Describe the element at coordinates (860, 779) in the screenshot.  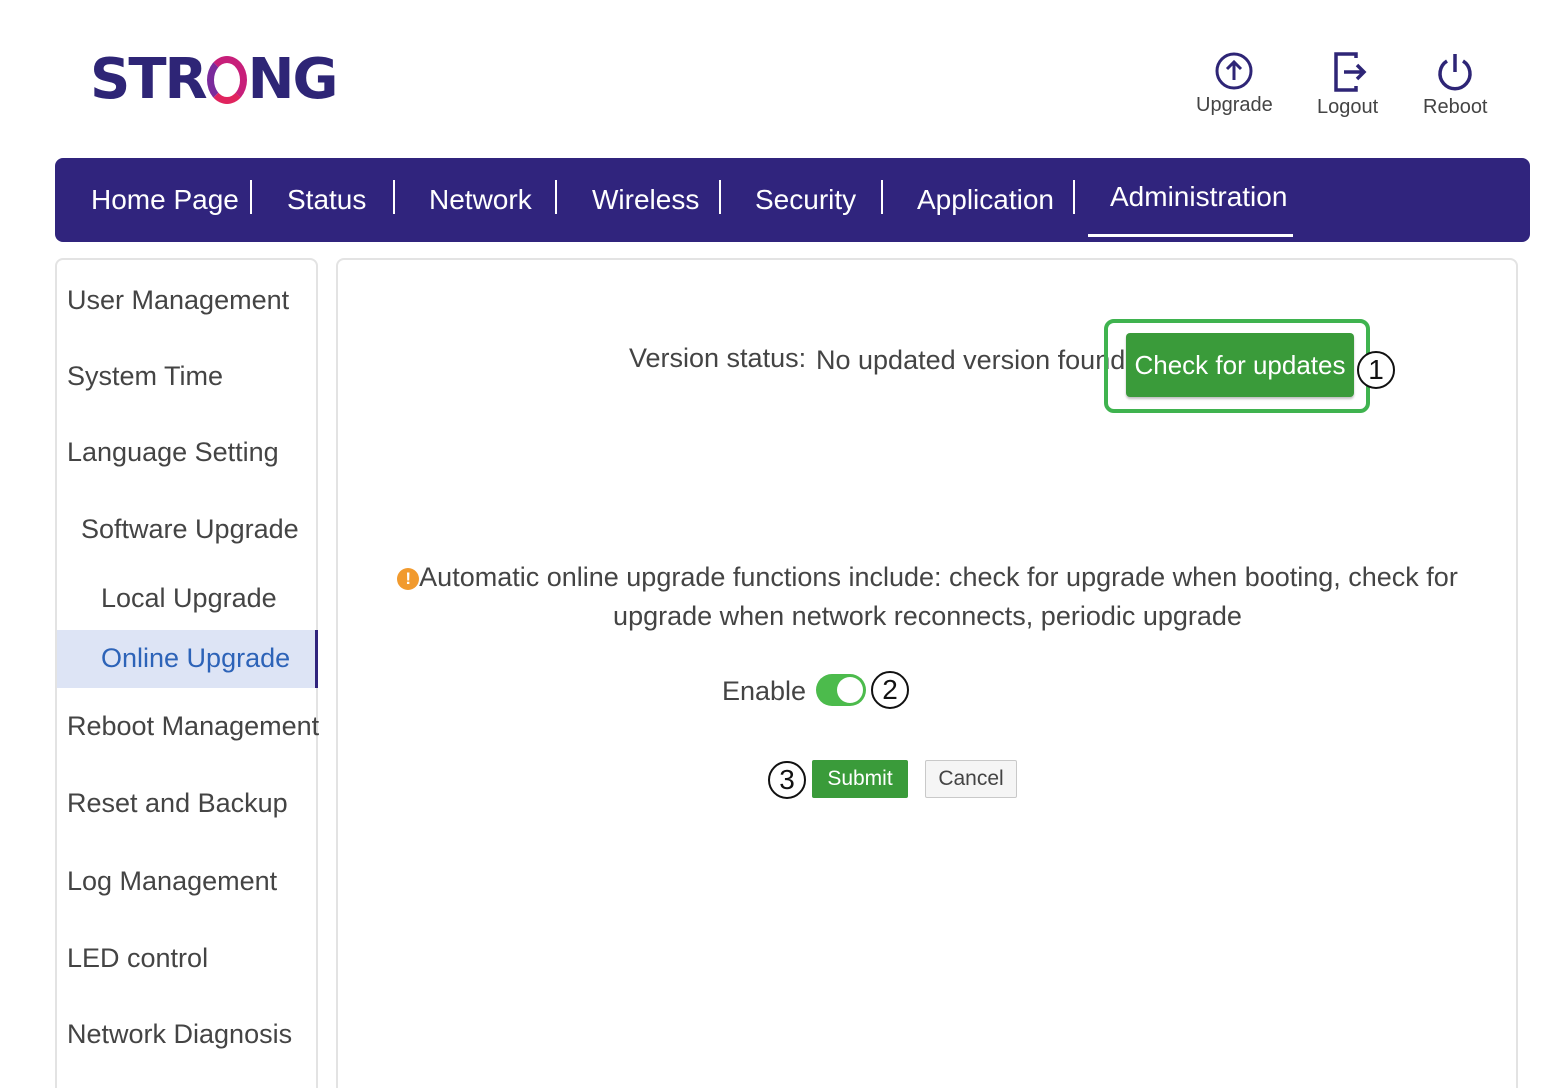
I see `submit-button: Submit` at that location.